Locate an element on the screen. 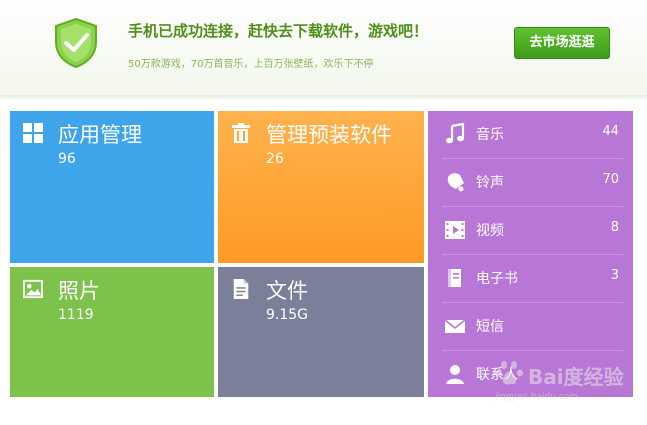  tile-label: 应用管理 is located at coordinates (100, 135).